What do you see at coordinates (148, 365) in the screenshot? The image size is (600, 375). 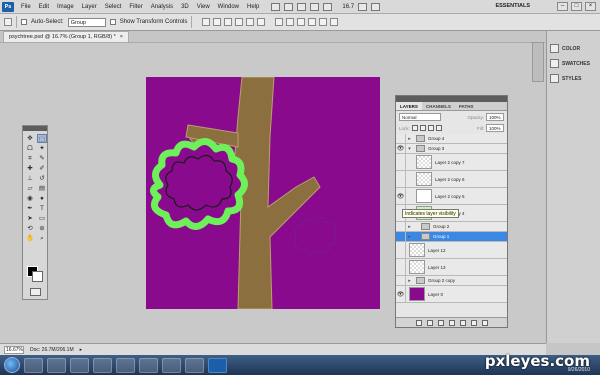 I see `app-icon` at bounding box center [148, 365].